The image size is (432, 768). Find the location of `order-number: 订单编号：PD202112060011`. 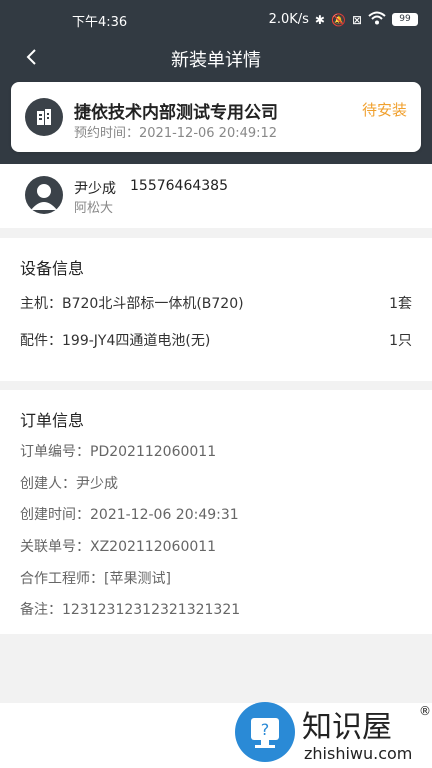

order-number: 订单编号：PD202112060011 is located at coordinates (118, 452).